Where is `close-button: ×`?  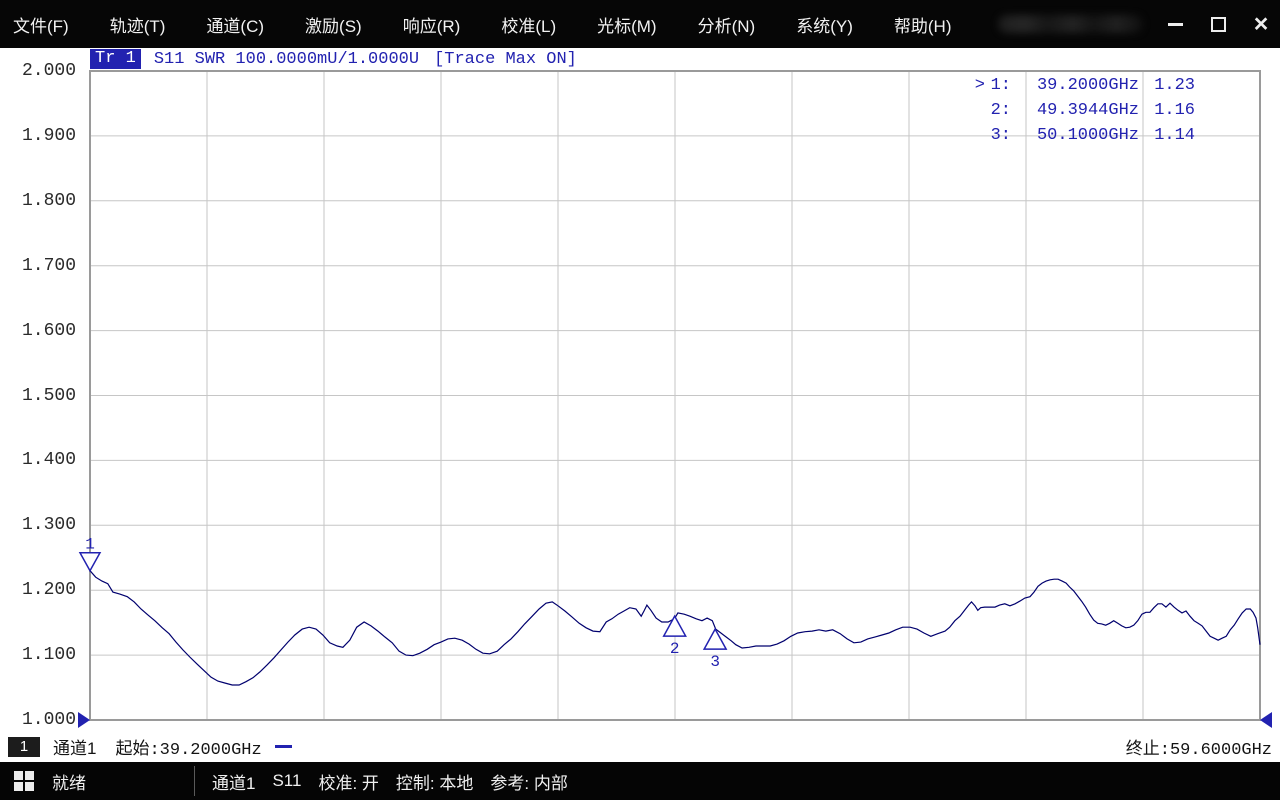
close-button: × is located at coordinates (1261, 24).